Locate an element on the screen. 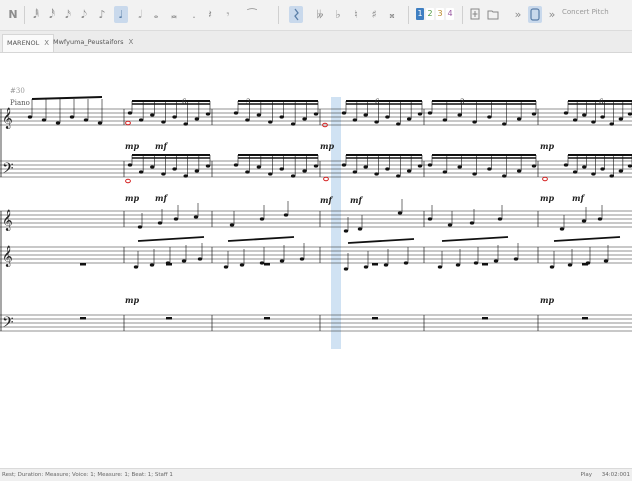 Image resolution: width=632 pixels, height=481 pixels. sharp-button: ♯ is located at coordinates (374, 14).